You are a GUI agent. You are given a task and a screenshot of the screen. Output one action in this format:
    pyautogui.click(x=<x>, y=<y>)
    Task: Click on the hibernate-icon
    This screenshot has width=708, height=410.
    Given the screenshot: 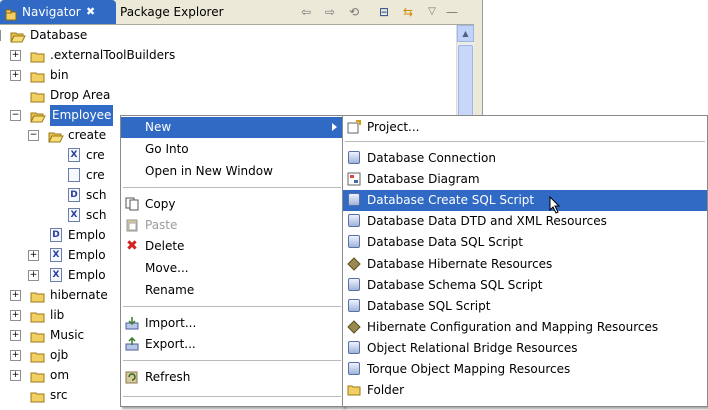 What is the action you would take?
    pyautogui.click(x=354, y=264)
    